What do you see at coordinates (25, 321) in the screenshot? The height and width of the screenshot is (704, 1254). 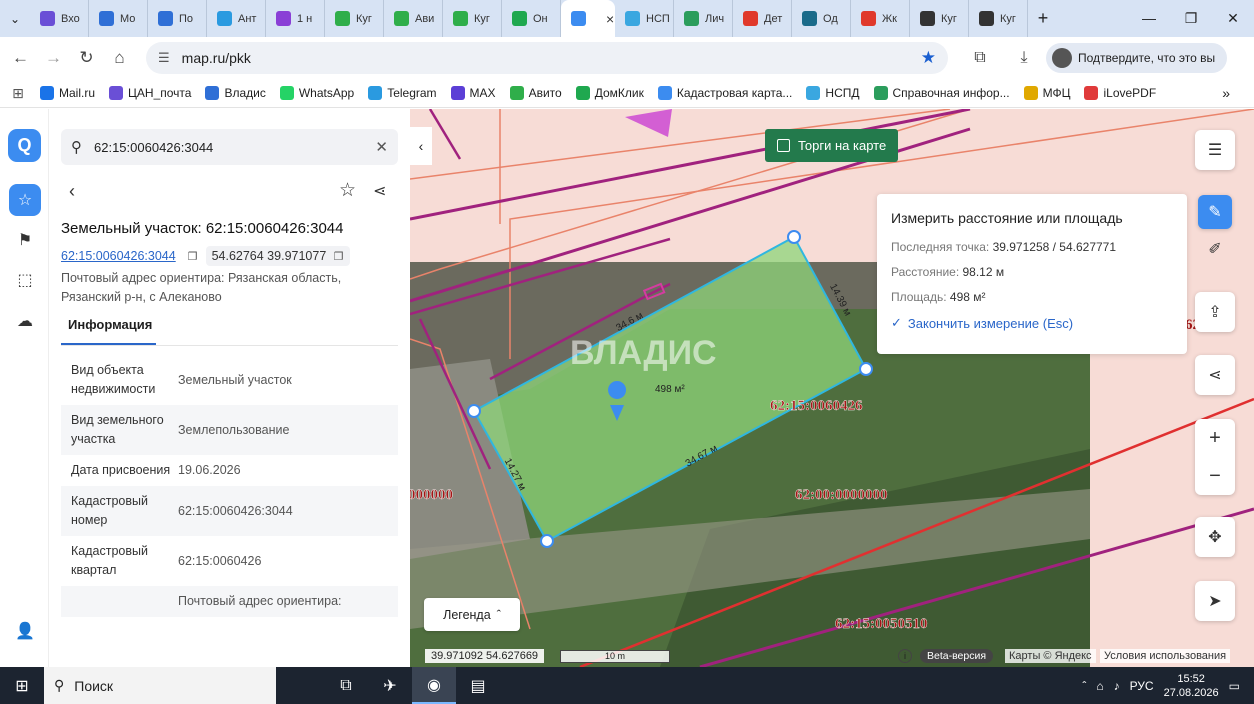 I see `cloud-nav-icon: ☁` at bounding box center [25, 321].